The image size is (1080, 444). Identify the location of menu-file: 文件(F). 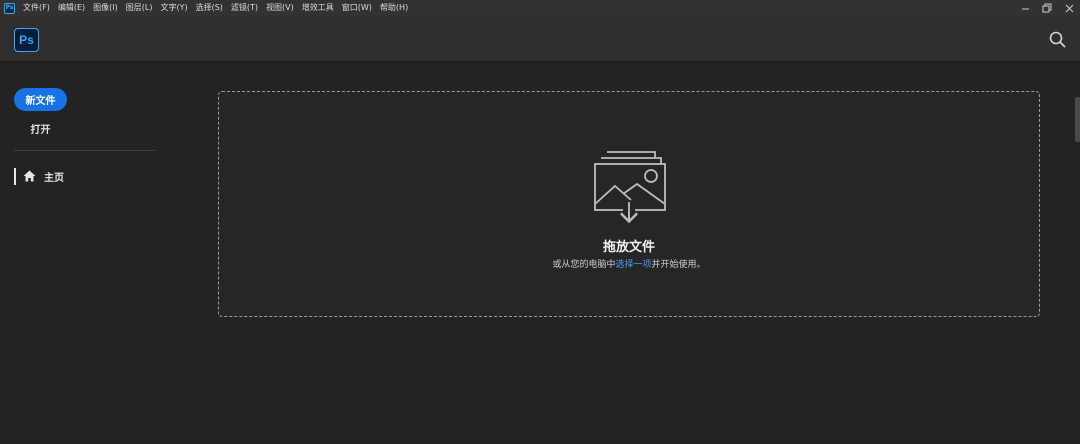
(36, 8).